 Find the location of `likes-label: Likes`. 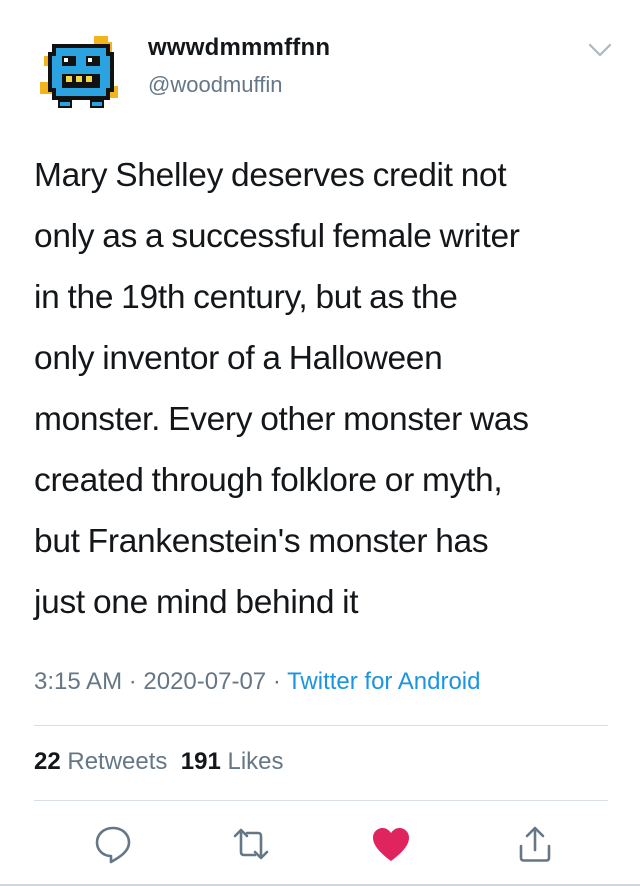

likes-label: Likes is located at coordinates (255, 761).